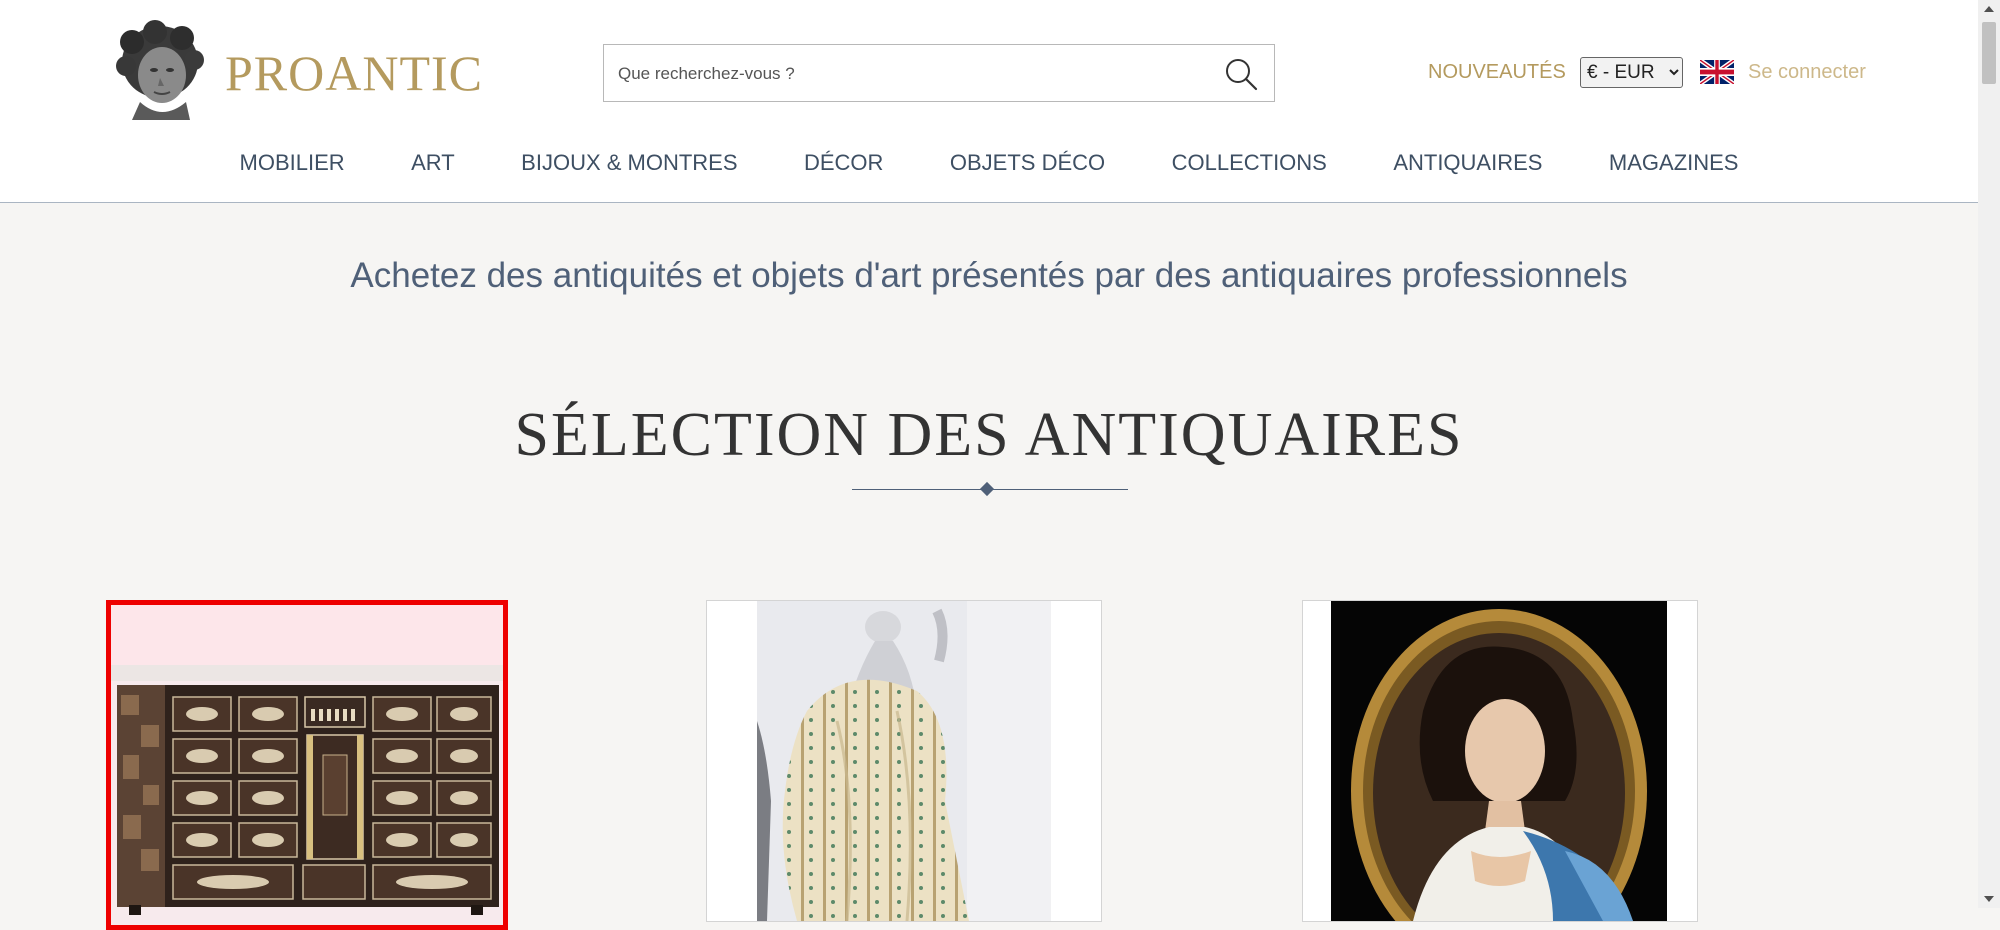  I want to click on search-icon, so click(1241, 74).